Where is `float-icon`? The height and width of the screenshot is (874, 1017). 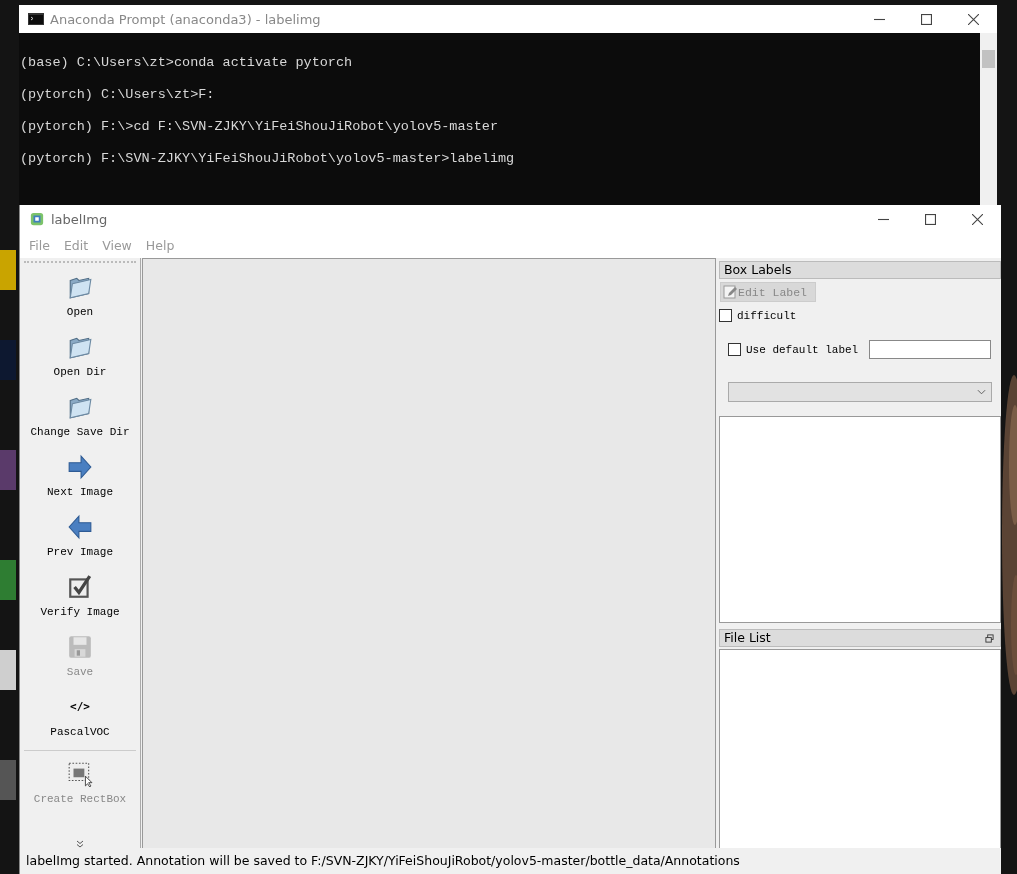 float-icon is located at coordinates (989, 638).